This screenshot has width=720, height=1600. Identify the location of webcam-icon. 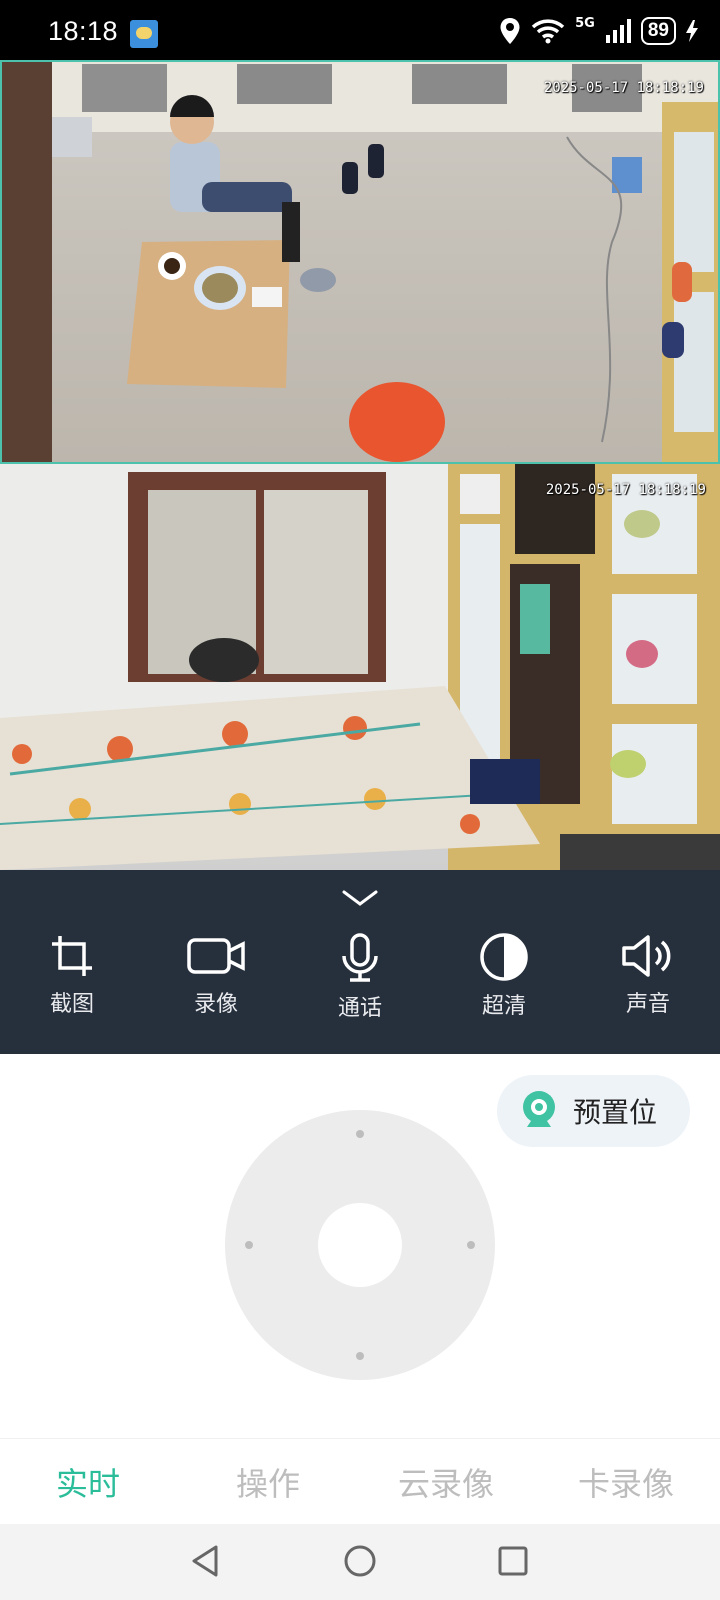
(539, 1109).